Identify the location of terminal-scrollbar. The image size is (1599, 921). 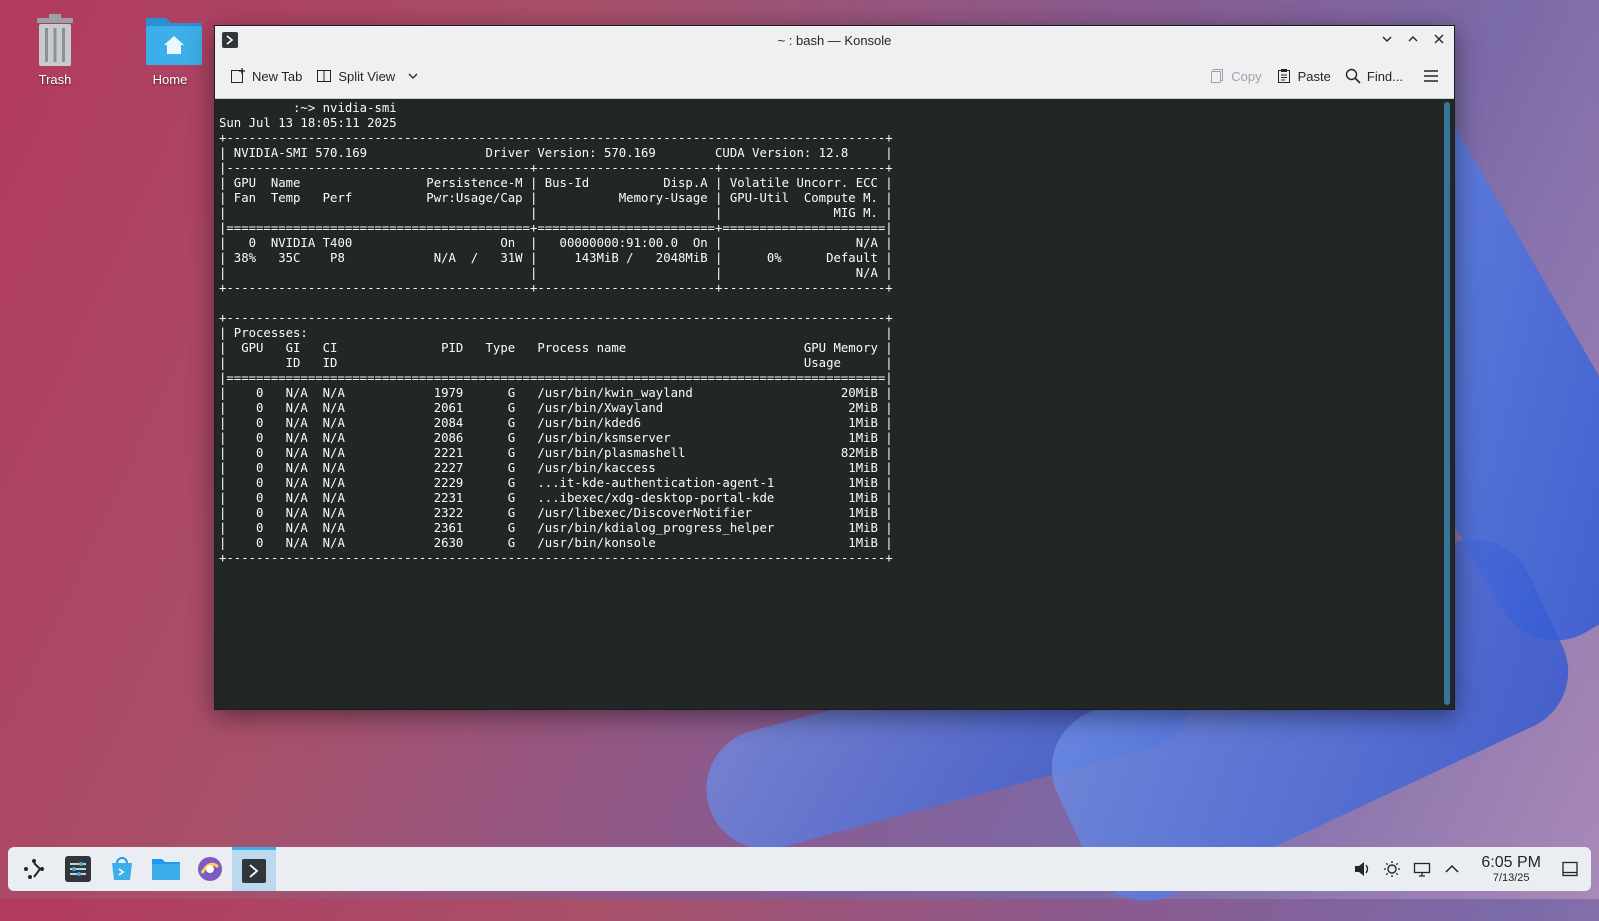
(1447, 403).